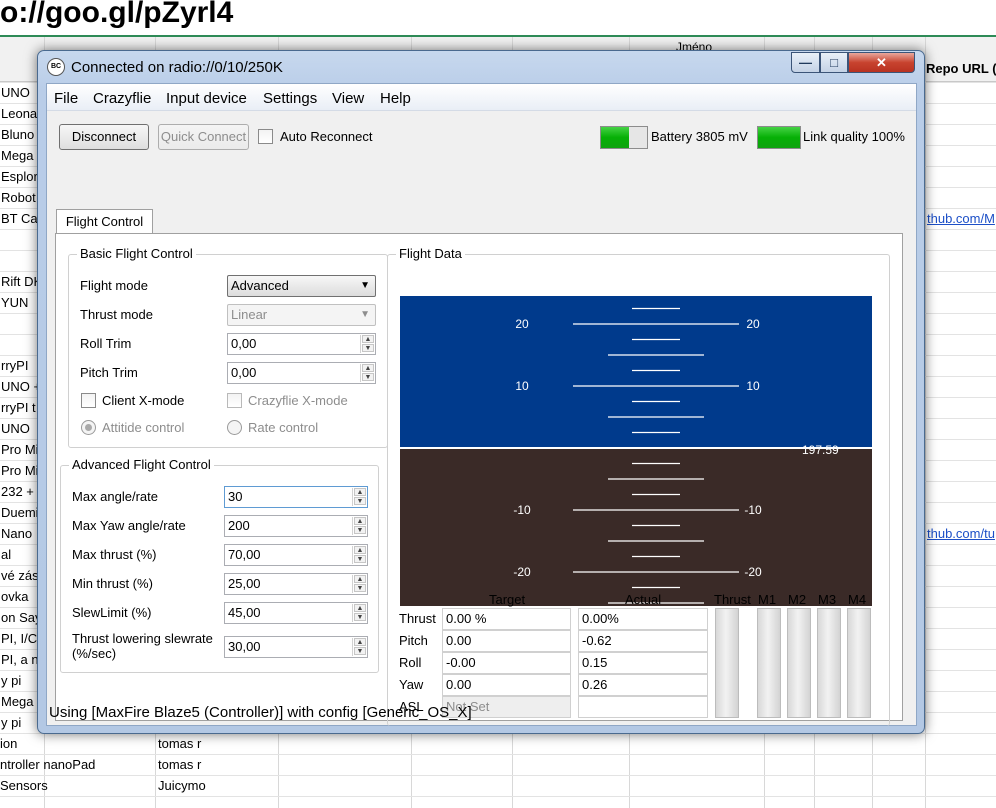  I want to click on battery-meter-fill, so click(615, 137).